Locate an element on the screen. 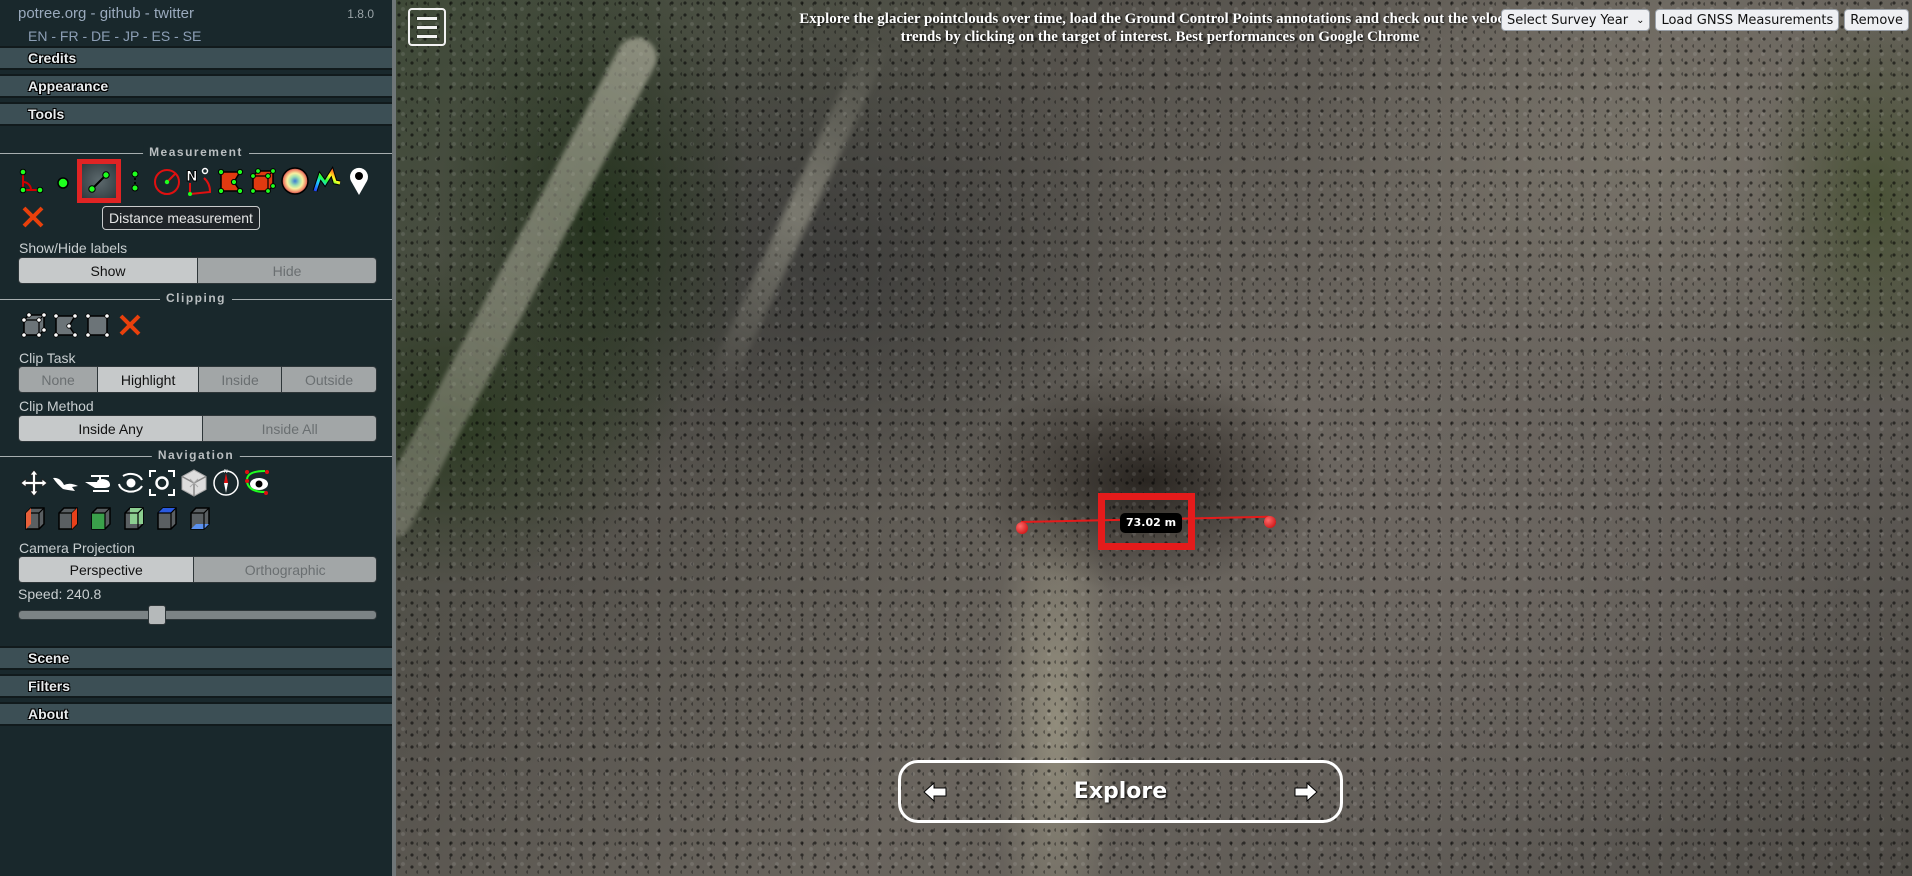  measurement-tools: N is located at coordinates (195, 181).